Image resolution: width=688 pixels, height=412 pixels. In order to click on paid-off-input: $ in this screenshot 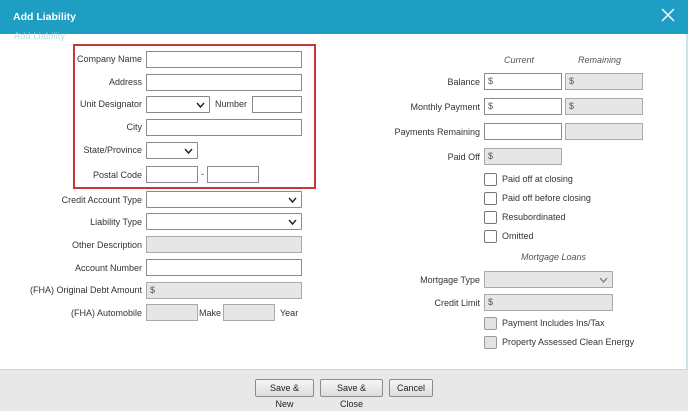, I will do `click(523, 156)`.